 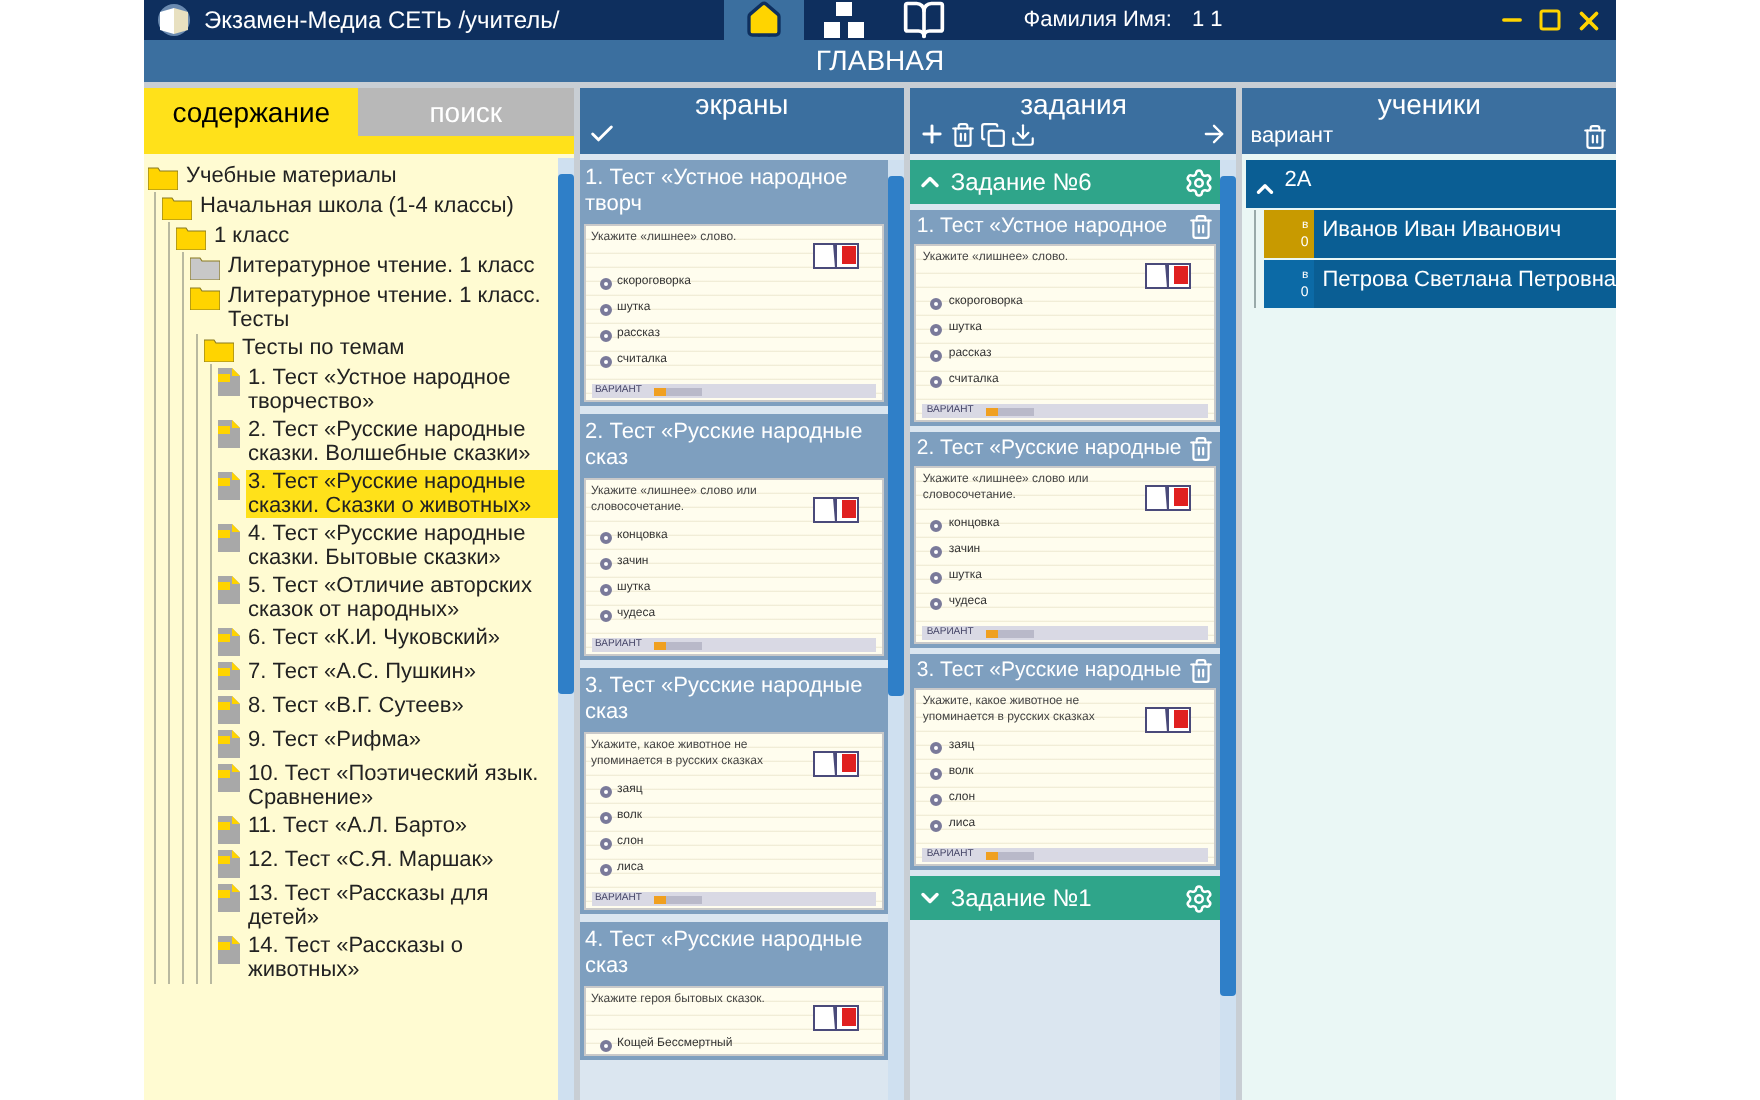 What do you see at coordinates (1550, 20) in the screenshot?
I see `maximize-icon` at bounding box center [1550, 20].